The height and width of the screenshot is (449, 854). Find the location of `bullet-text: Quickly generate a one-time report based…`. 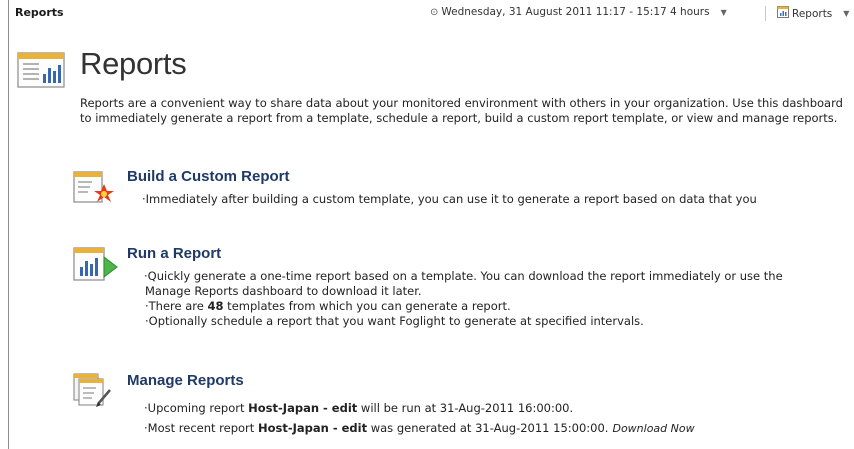

bullet-text: Quickly generate a one-time report based… is located at coordinates (465, 276).